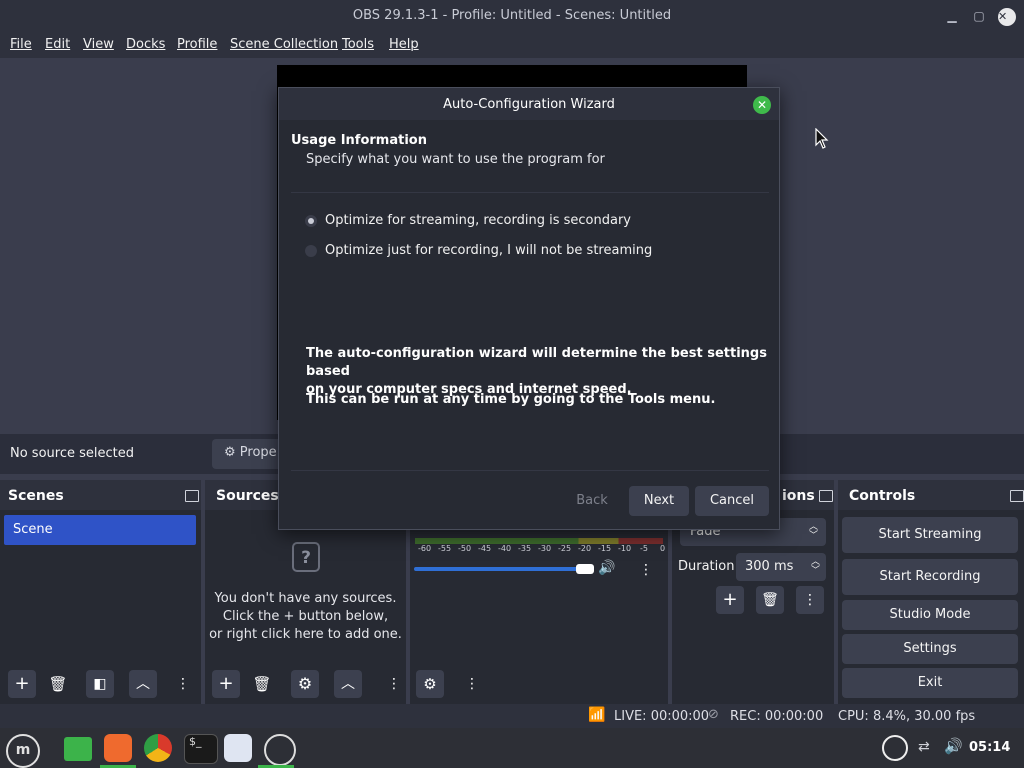 The height and width of the screenshot is (768, 1024). Describe the element at coordinates (22, 684) in the screenshot. I see `add-scene-button: +` at that location.